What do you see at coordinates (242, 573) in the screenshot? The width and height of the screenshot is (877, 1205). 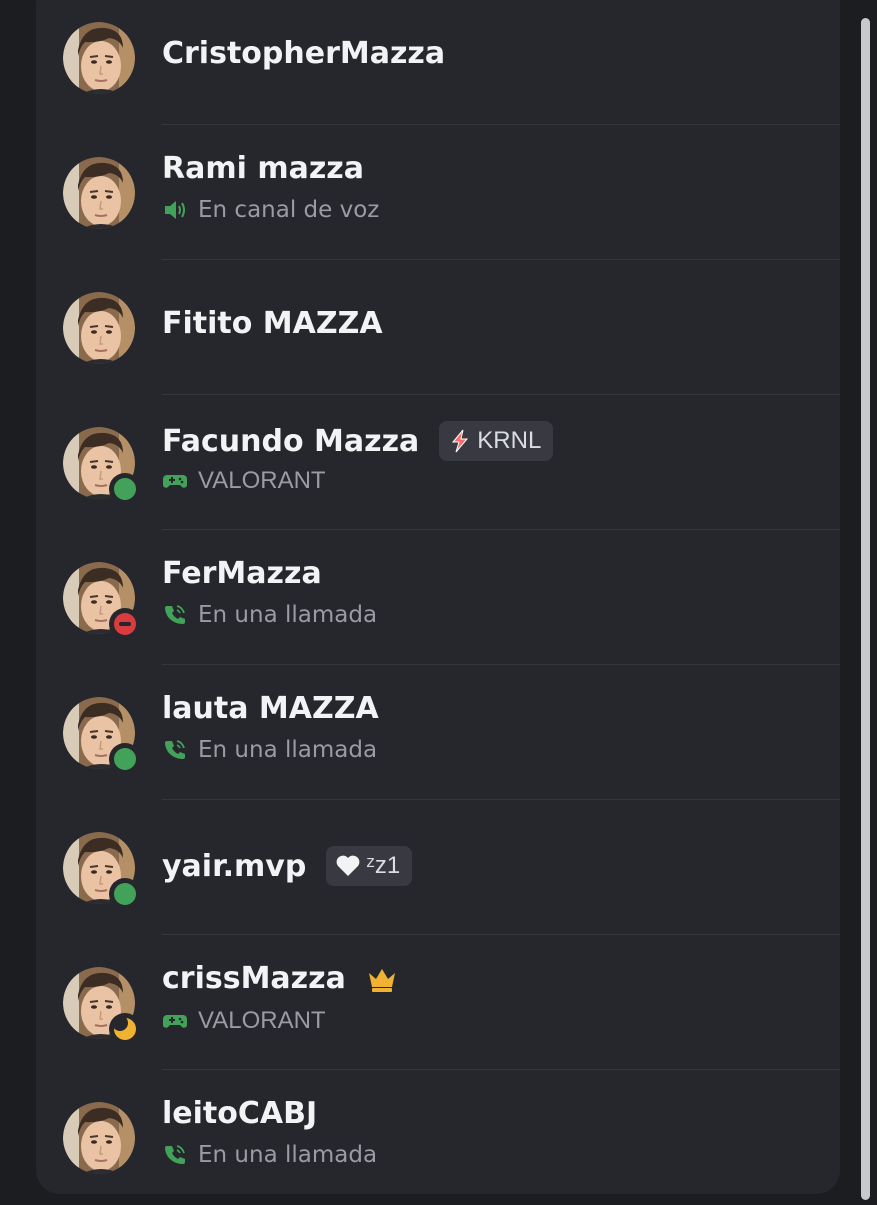 I see `member-name: FerMazza` at bounding box center [242, 573].